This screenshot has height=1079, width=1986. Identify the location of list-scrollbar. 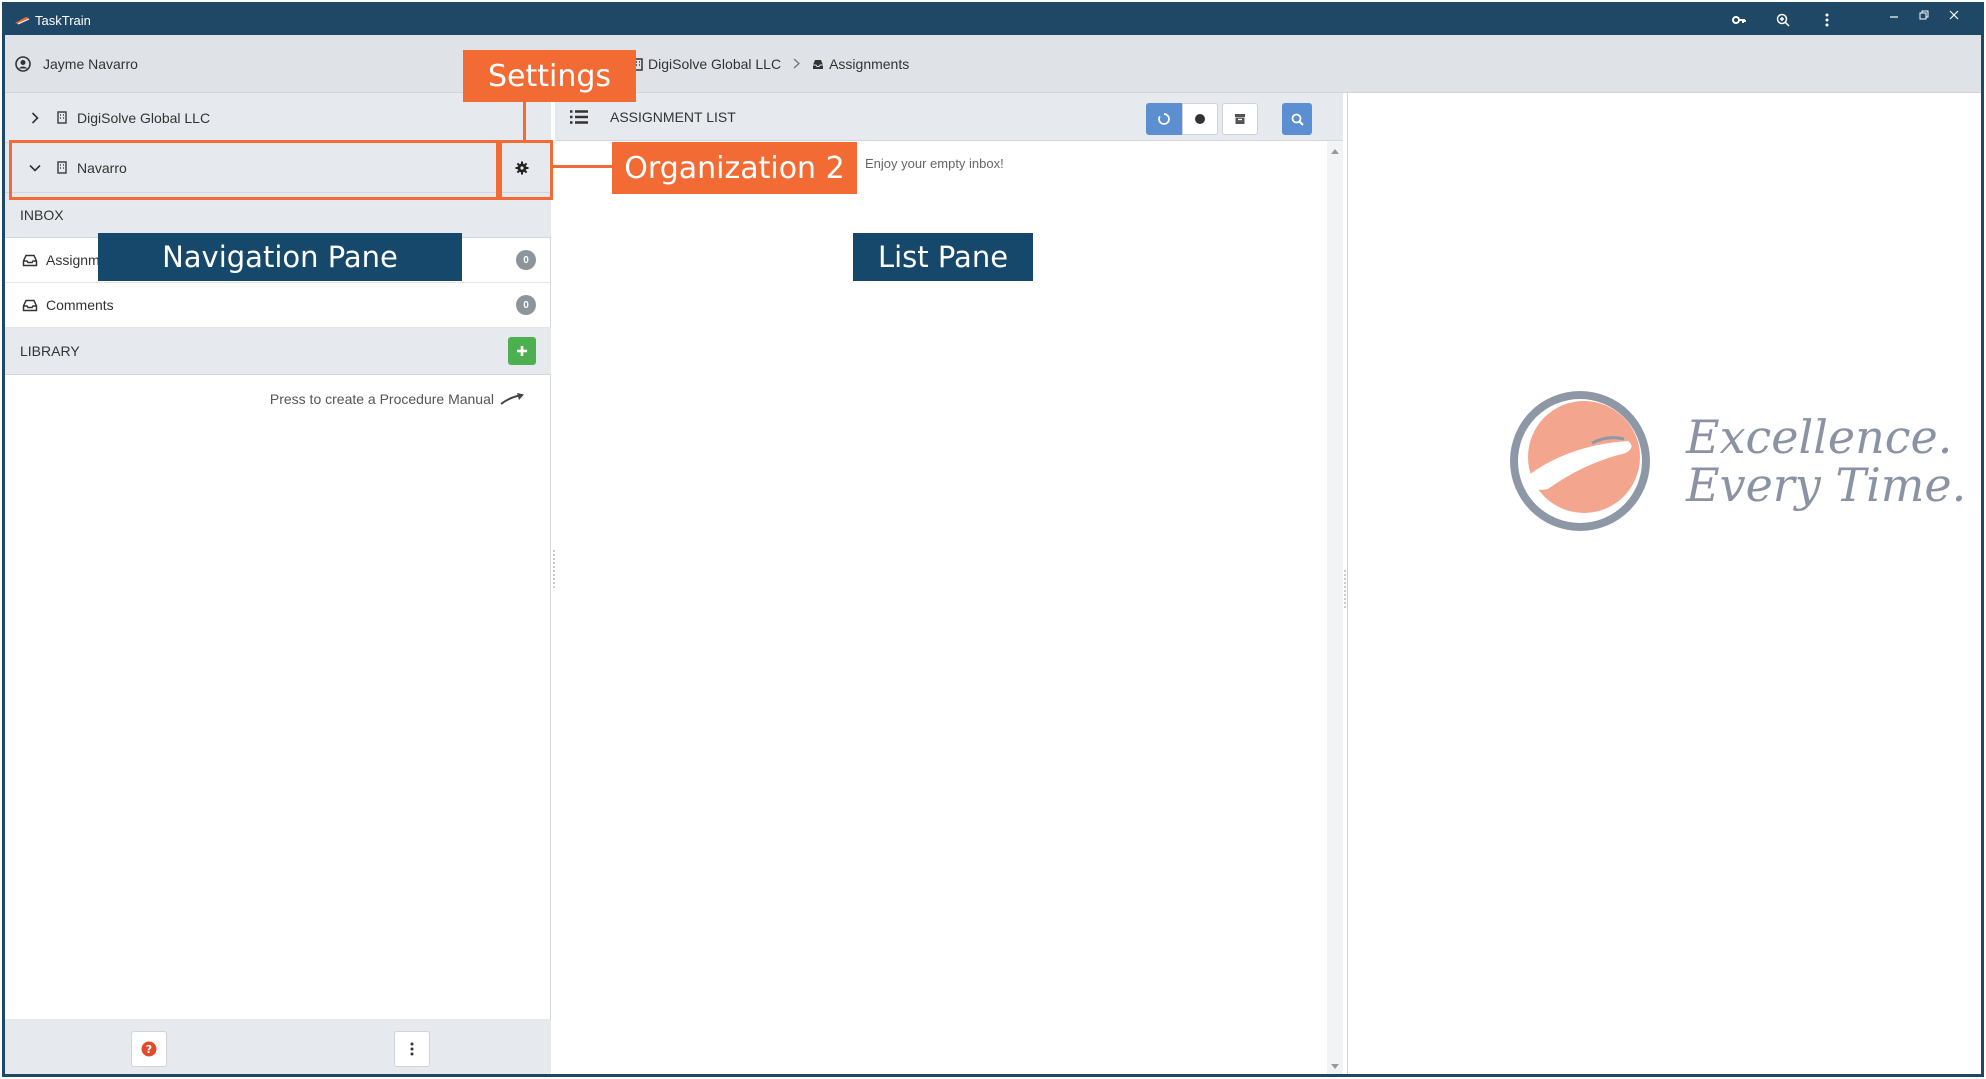
(1335, 607).